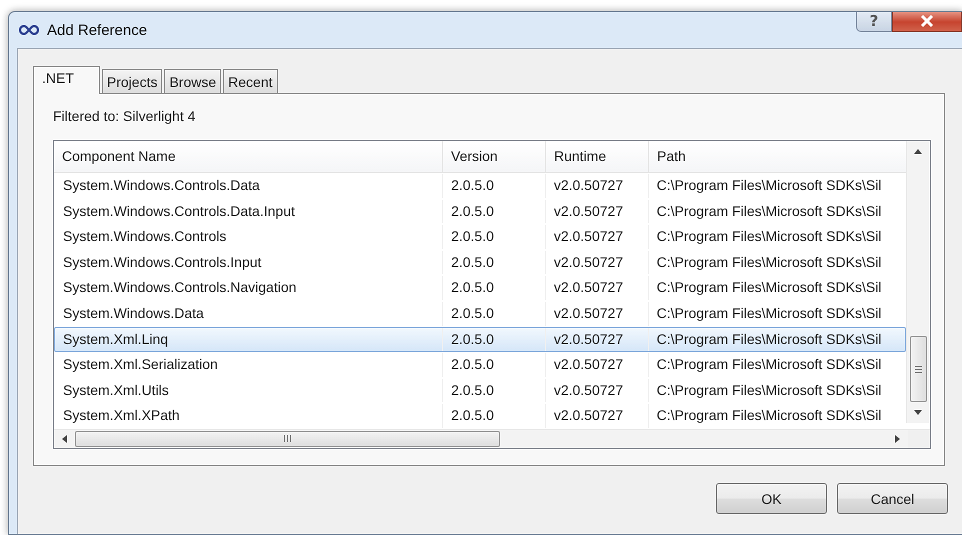 The height and width of the screenshot is (535, 962). Describe the element at coordinates (494, 156) in the screenshot. I see `column-header: Version` at that location.